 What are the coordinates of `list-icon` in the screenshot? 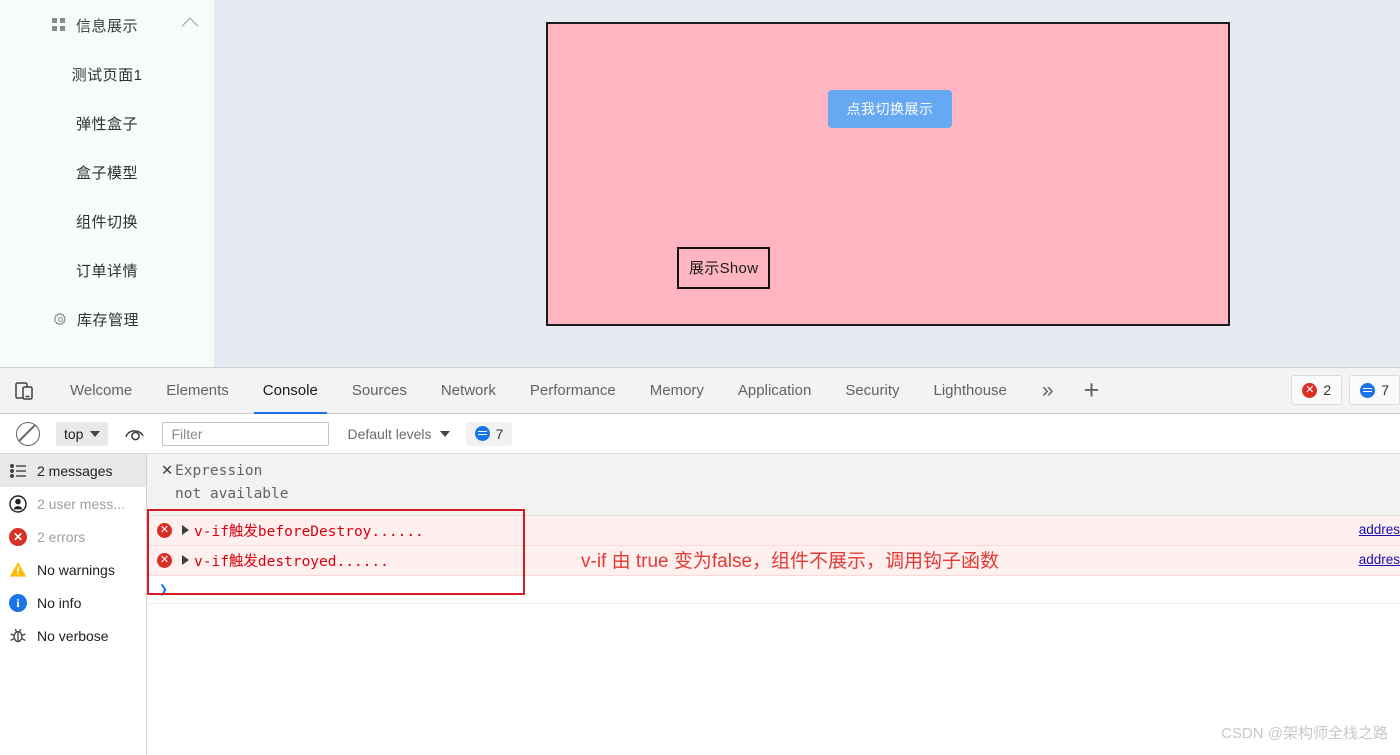 It's located at (18, 471).